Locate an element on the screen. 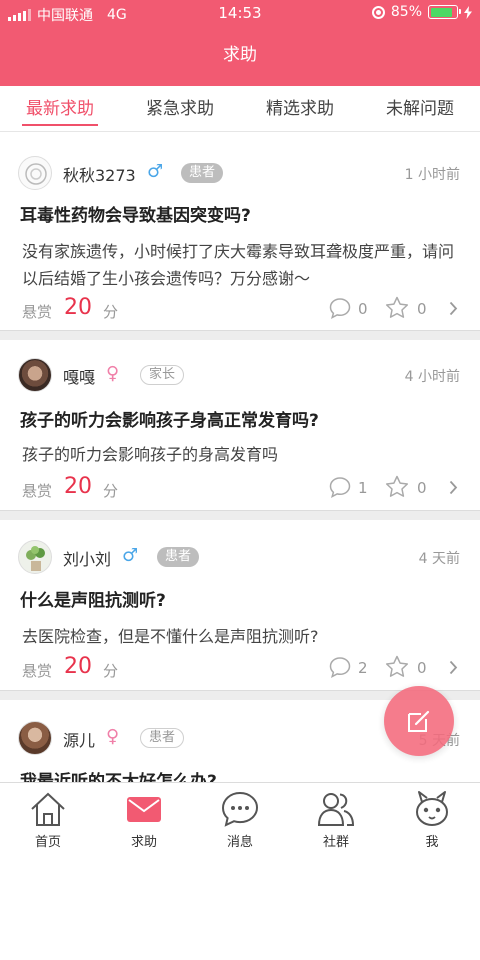 This screenshot has width=480, height=960. envelope-icon is located at coordinates (144, 809).